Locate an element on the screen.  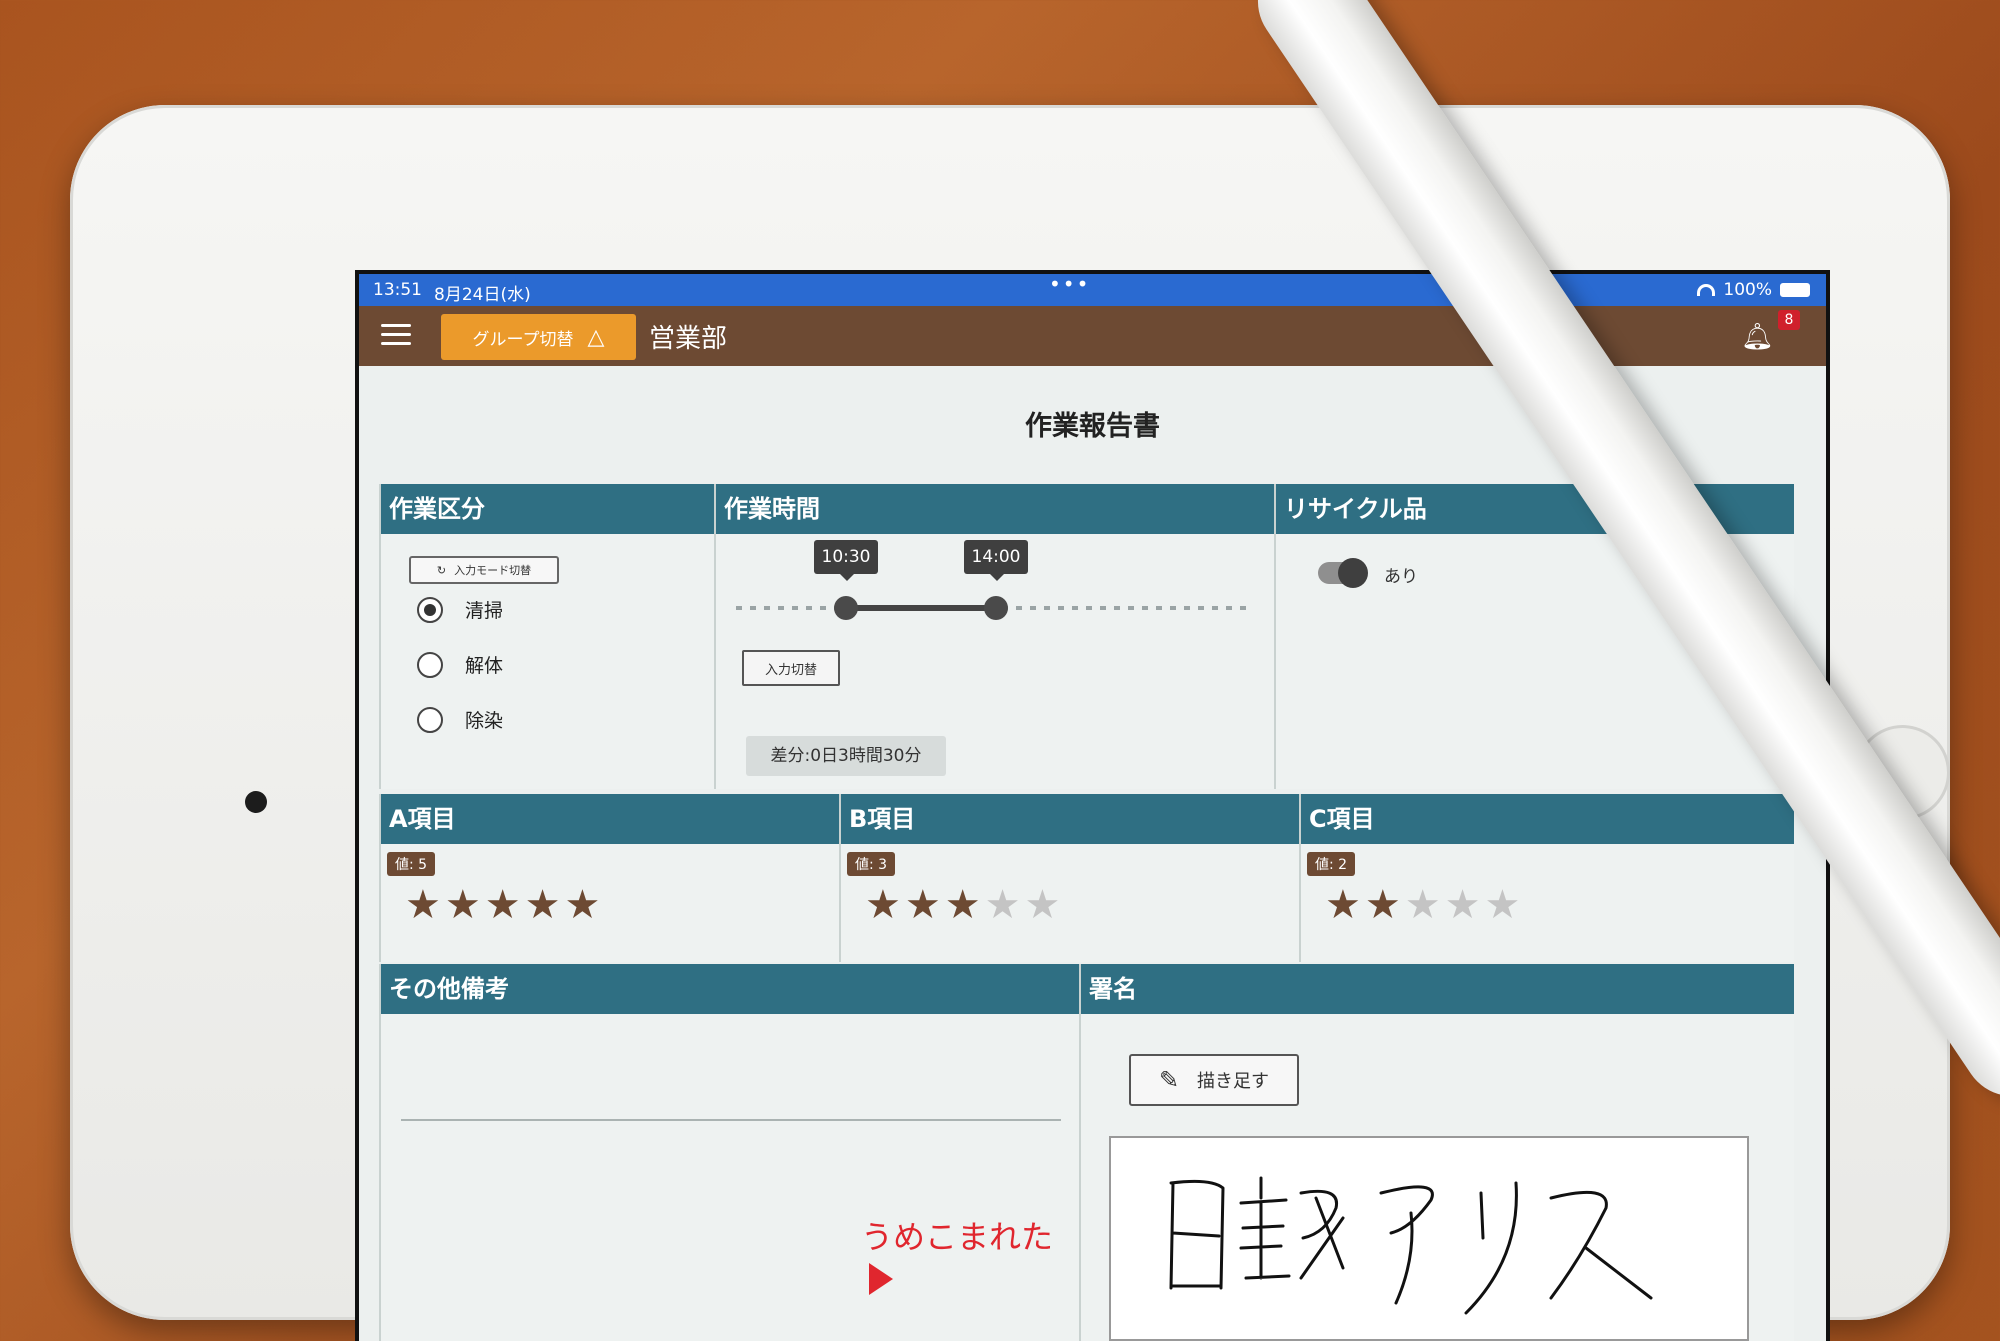
status-date: 8月24日(水) is located at coordinates (482, 295).